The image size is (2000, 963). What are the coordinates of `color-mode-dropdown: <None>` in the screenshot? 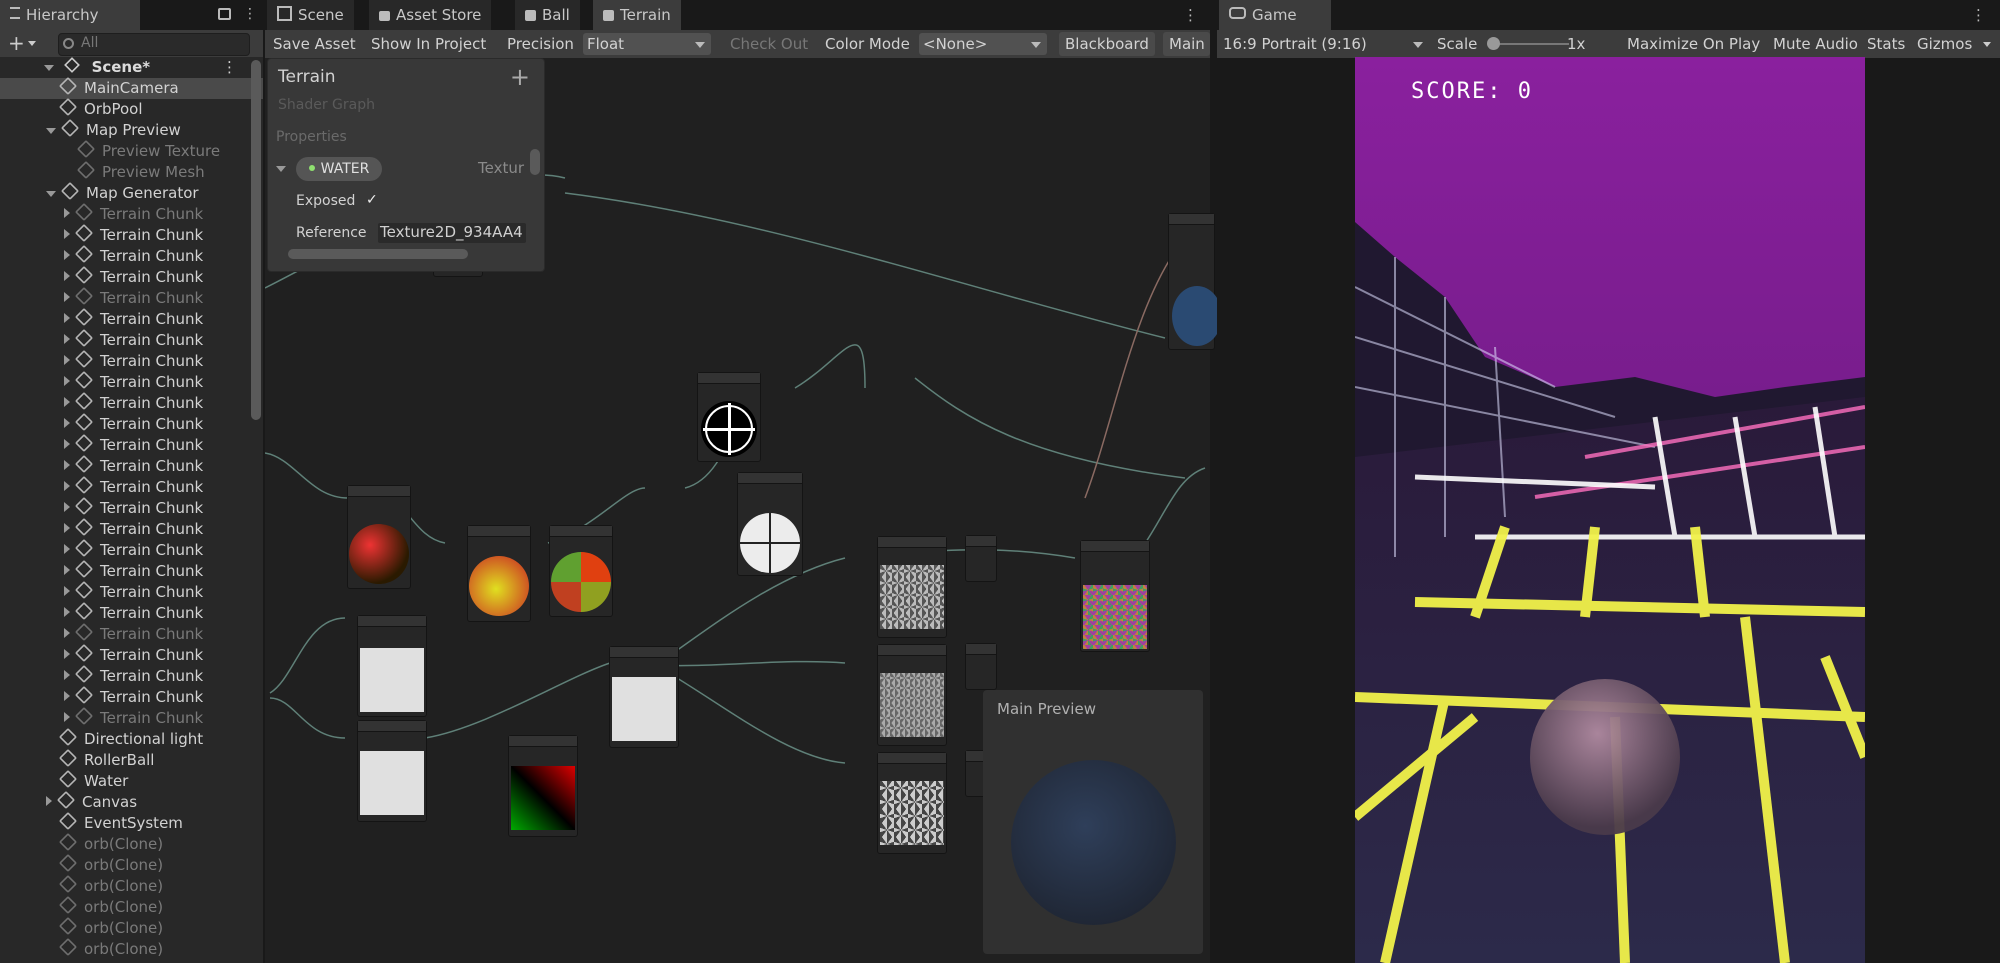 It's located at (983, 44).